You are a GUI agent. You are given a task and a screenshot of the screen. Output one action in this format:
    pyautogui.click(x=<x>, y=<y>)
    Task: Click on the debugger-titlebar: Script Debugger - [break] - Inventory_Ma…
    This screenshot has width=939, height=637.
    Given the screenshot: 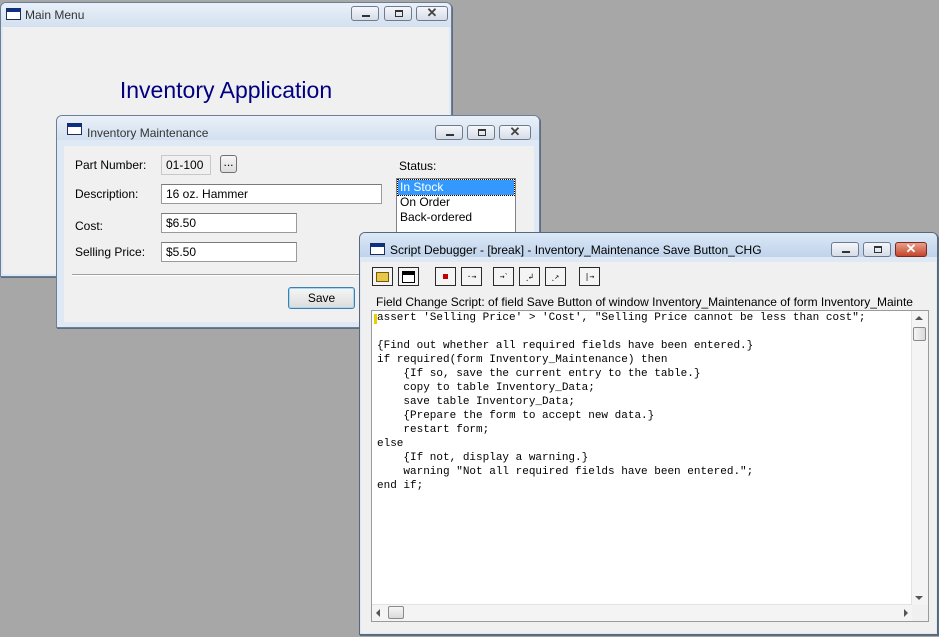 What is the action you would take?
    pyautogui.click(x=648, y=245)
    